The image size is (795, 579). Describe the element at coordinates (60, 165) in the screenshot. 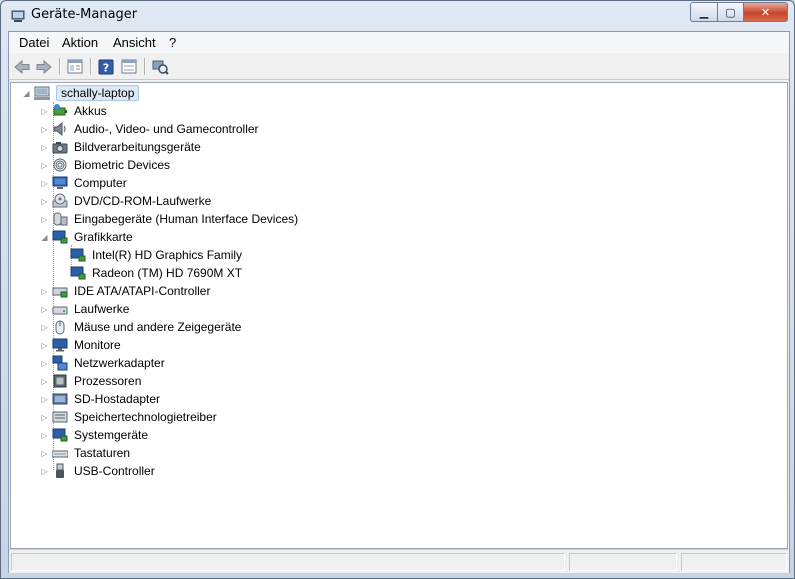

I see `fingerprint-icon` at that location.